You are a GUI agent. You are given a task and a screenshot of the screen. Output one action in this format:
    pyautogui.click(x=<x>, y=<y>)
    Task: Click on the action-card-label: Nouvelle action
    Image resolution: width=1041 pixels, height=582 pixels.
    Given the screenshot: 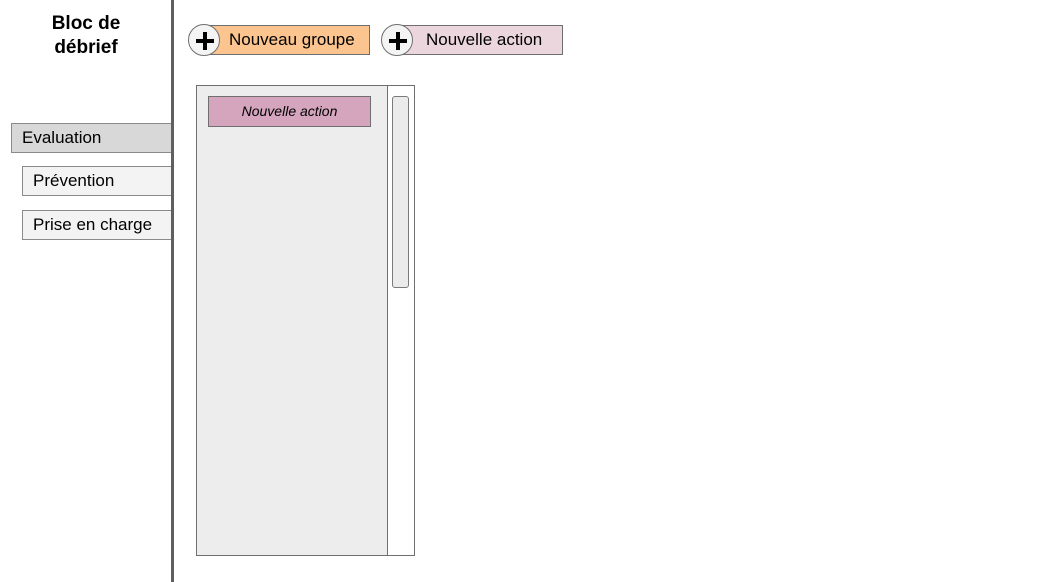 What is the action you would take?
    pyautogui.click(x=289, y=111)
    